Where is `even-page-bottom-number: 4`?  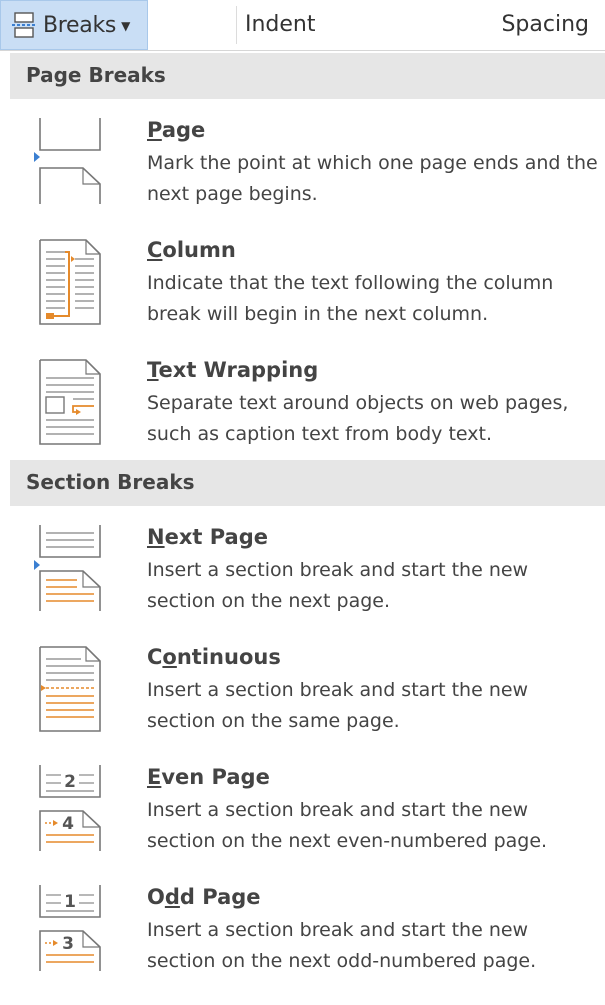 even-page-bottom-number: 4 is located at coordinates (68, 824).